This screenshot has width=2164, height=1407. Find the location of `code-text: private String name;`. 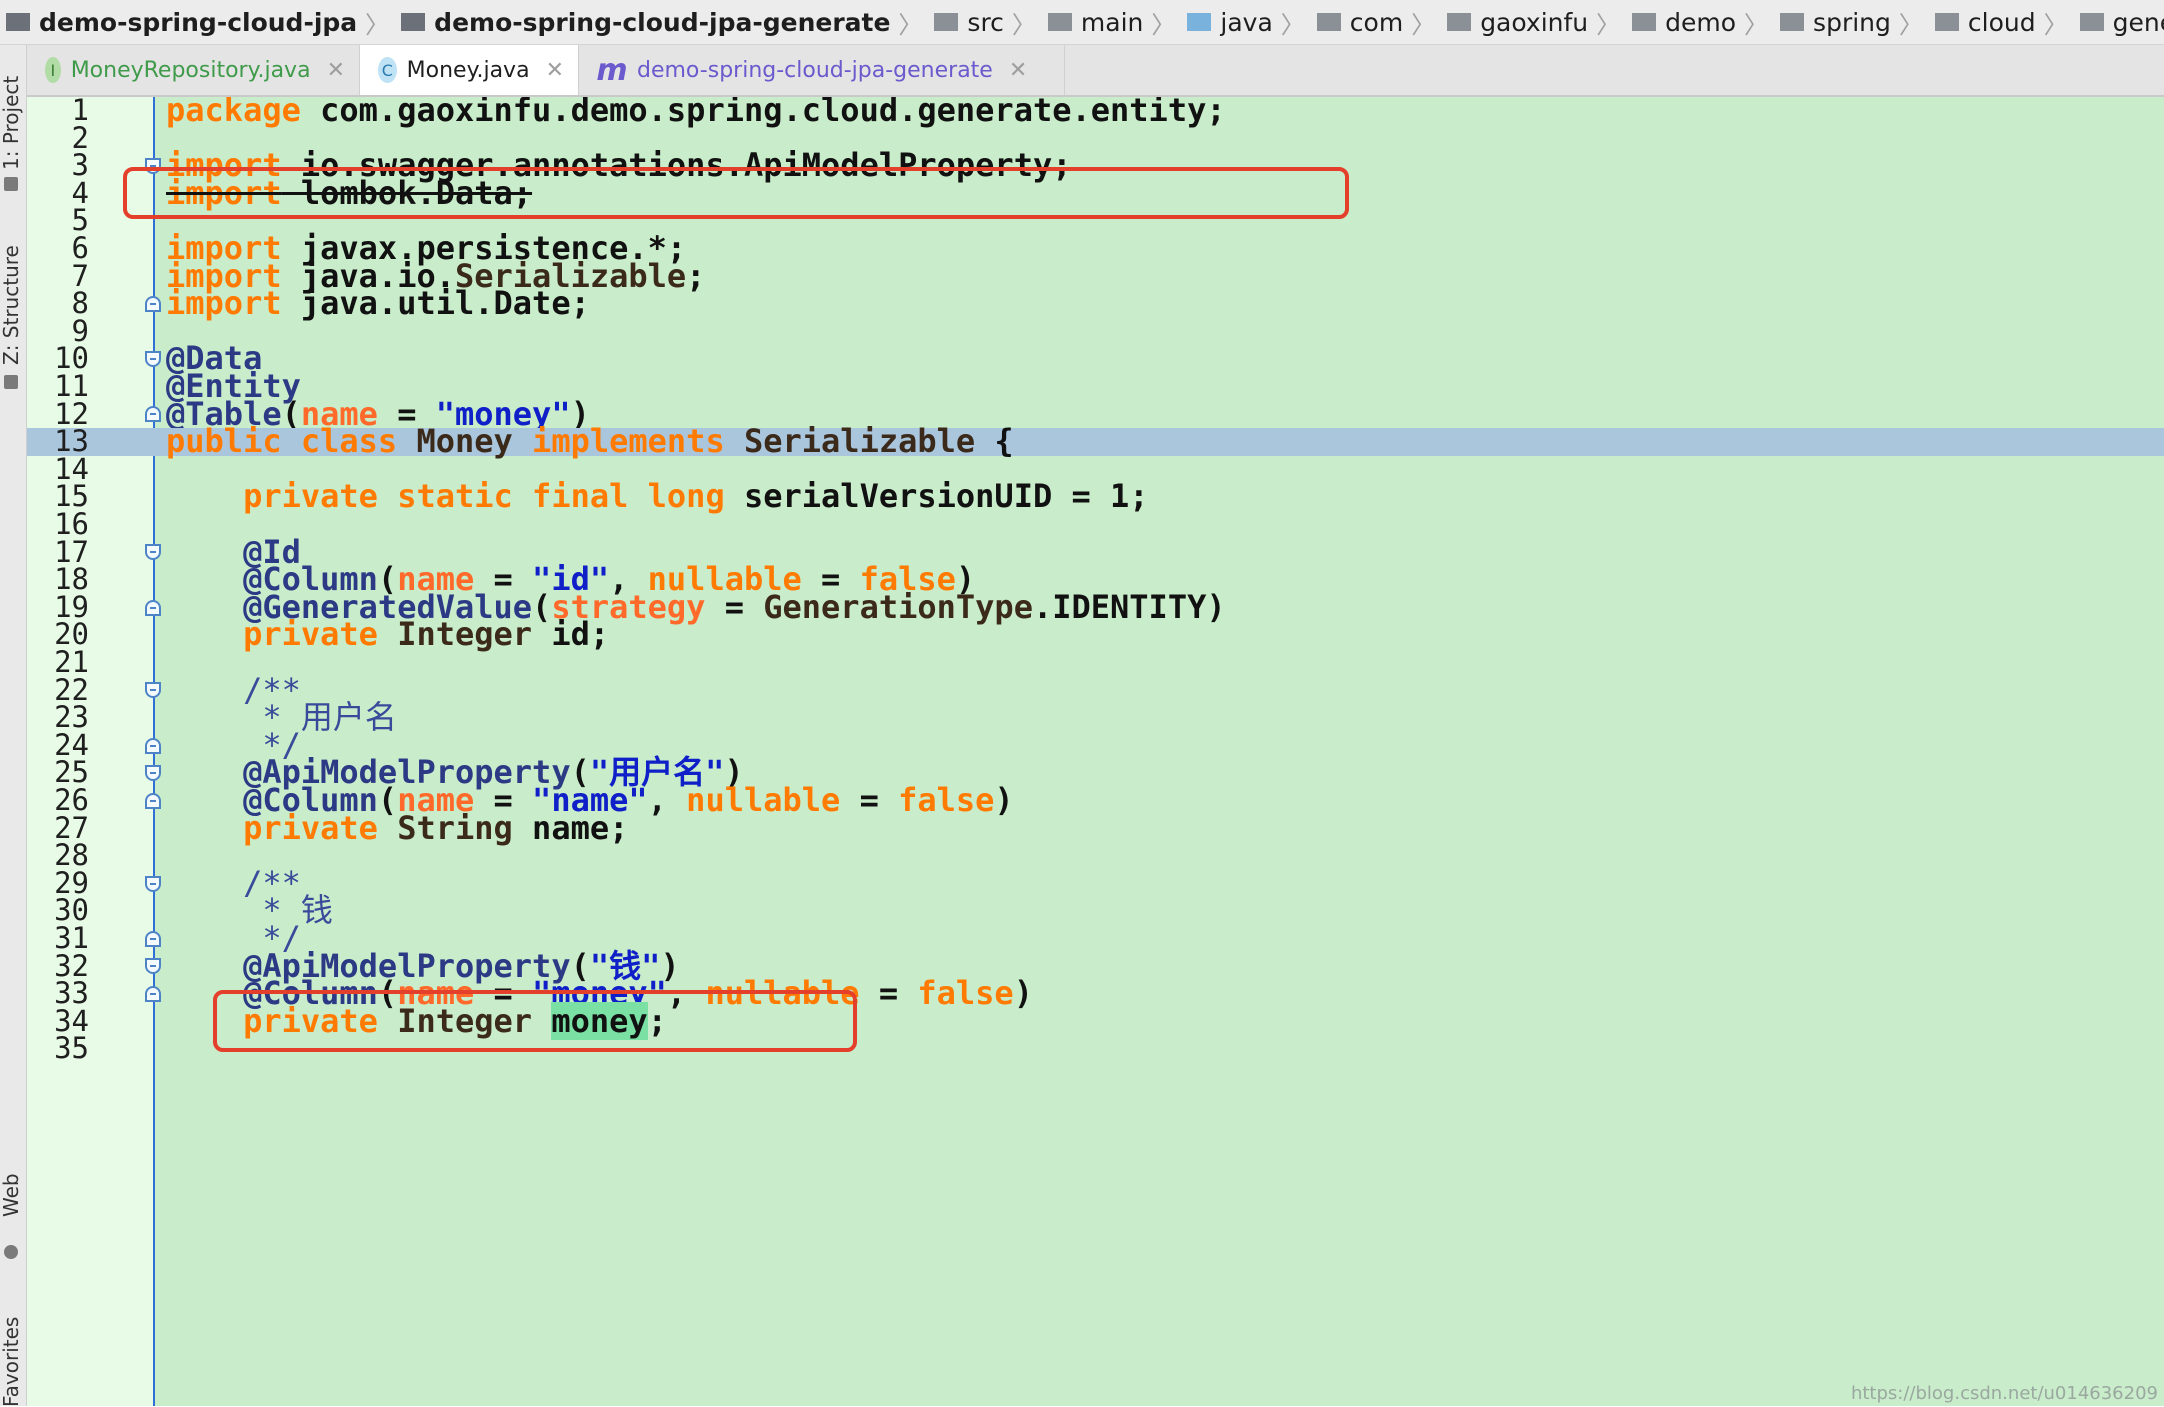

code-text: private String name; is located at coordinates (436, 827).